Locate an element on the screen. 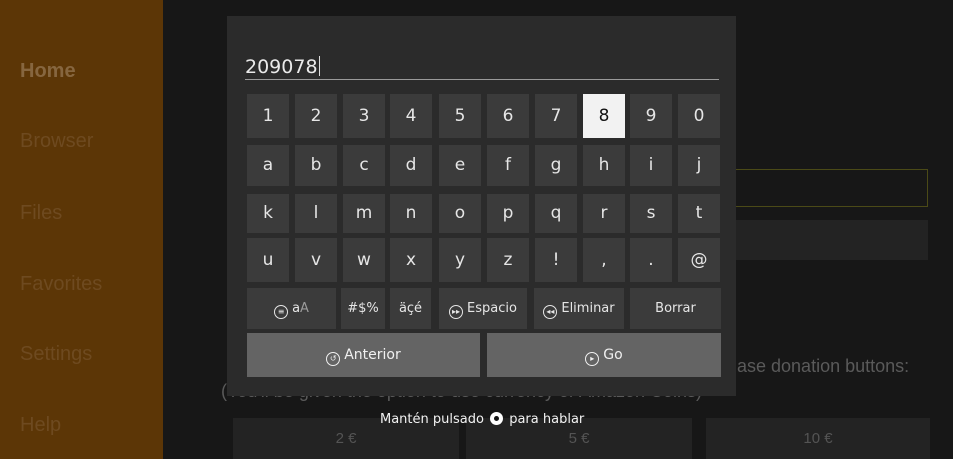  key-l: l is located at coordinates (316, 213).